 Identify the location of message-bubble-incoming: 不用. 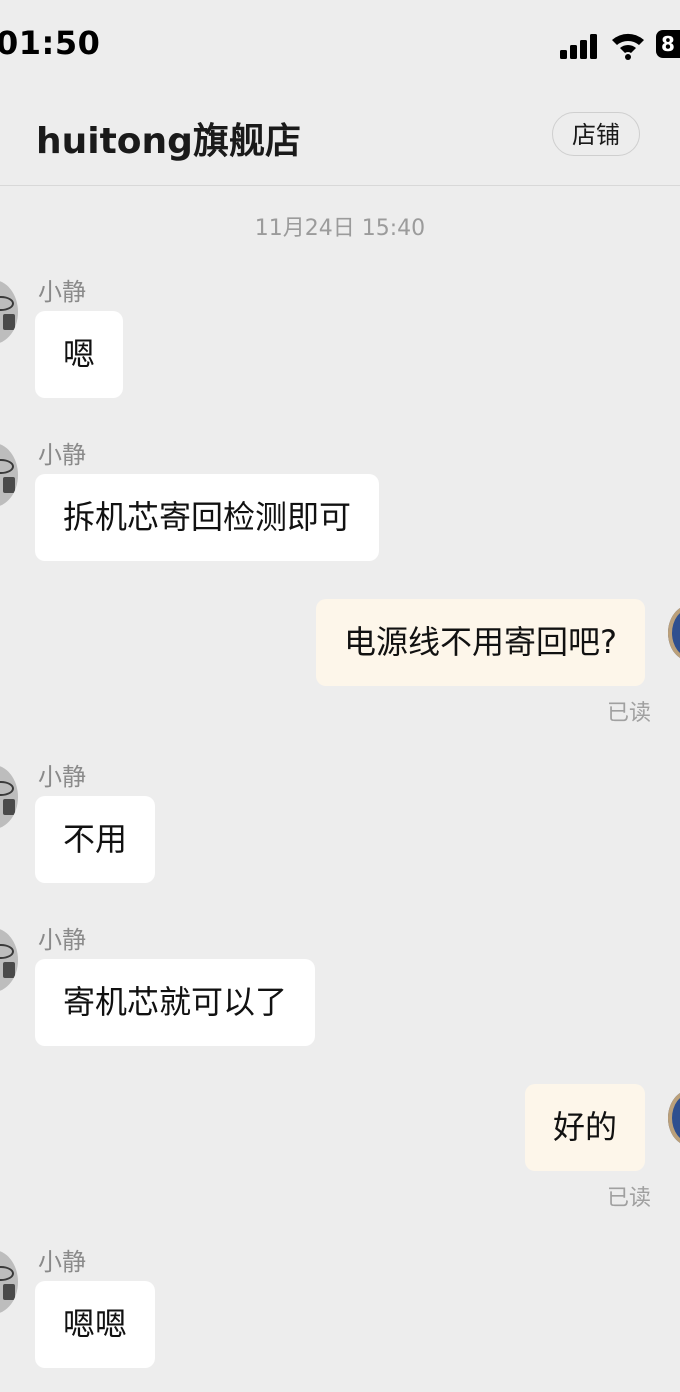
(95, 839).